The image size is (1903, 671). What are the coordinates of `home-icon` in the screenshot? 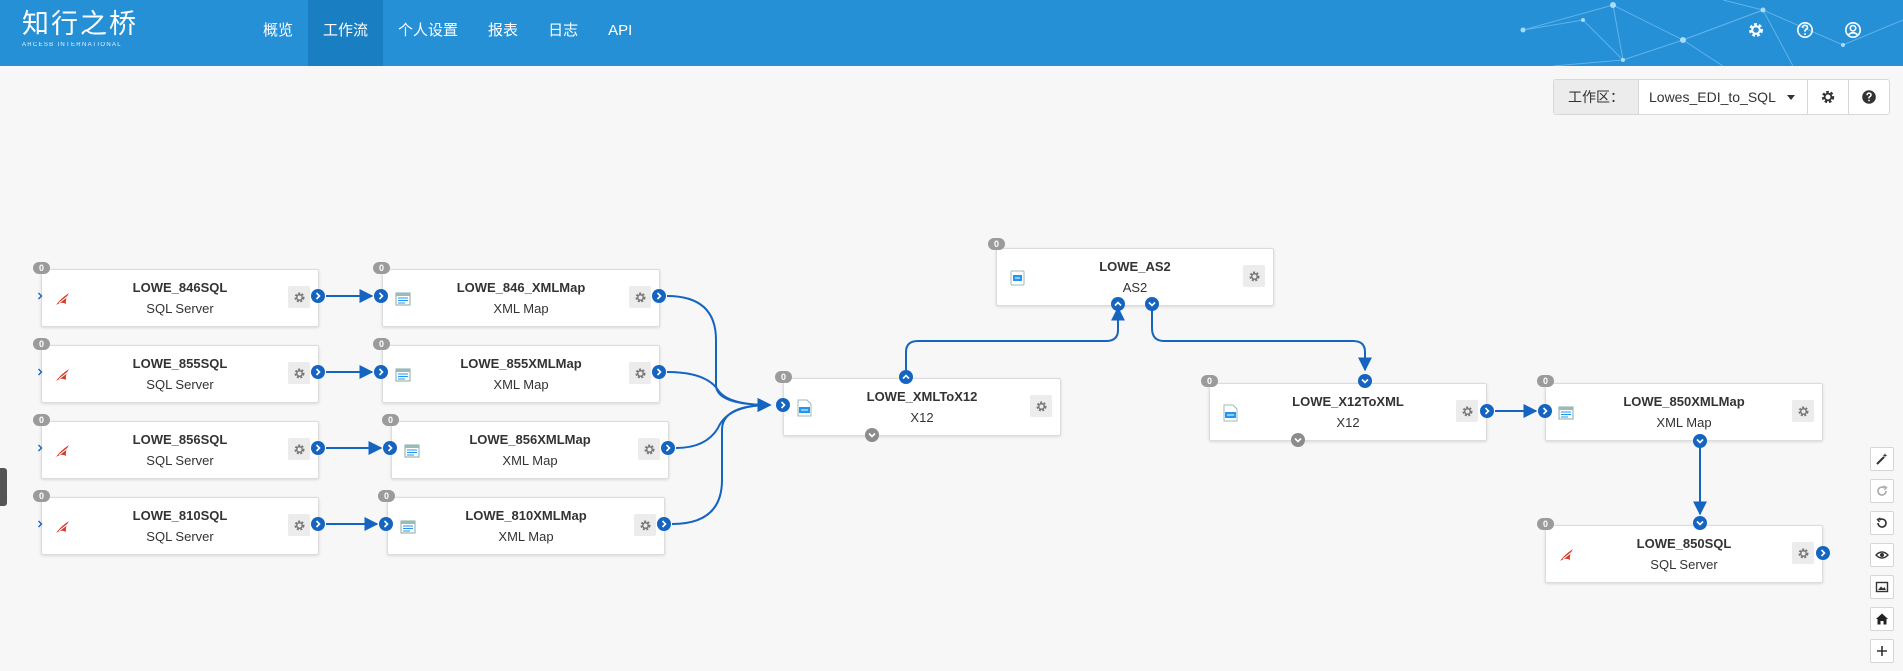 It's located at (1882, 619).